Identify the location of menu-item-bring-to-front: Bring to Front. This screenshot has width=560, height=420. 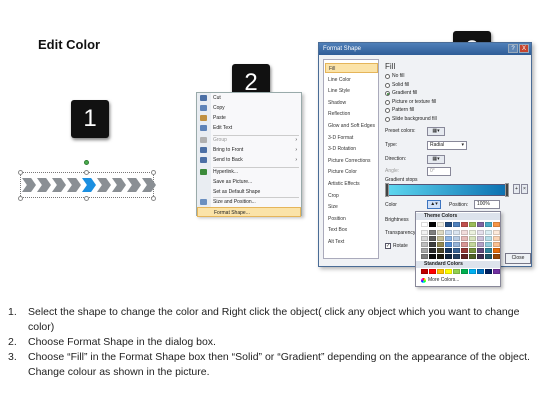
(249, 150).